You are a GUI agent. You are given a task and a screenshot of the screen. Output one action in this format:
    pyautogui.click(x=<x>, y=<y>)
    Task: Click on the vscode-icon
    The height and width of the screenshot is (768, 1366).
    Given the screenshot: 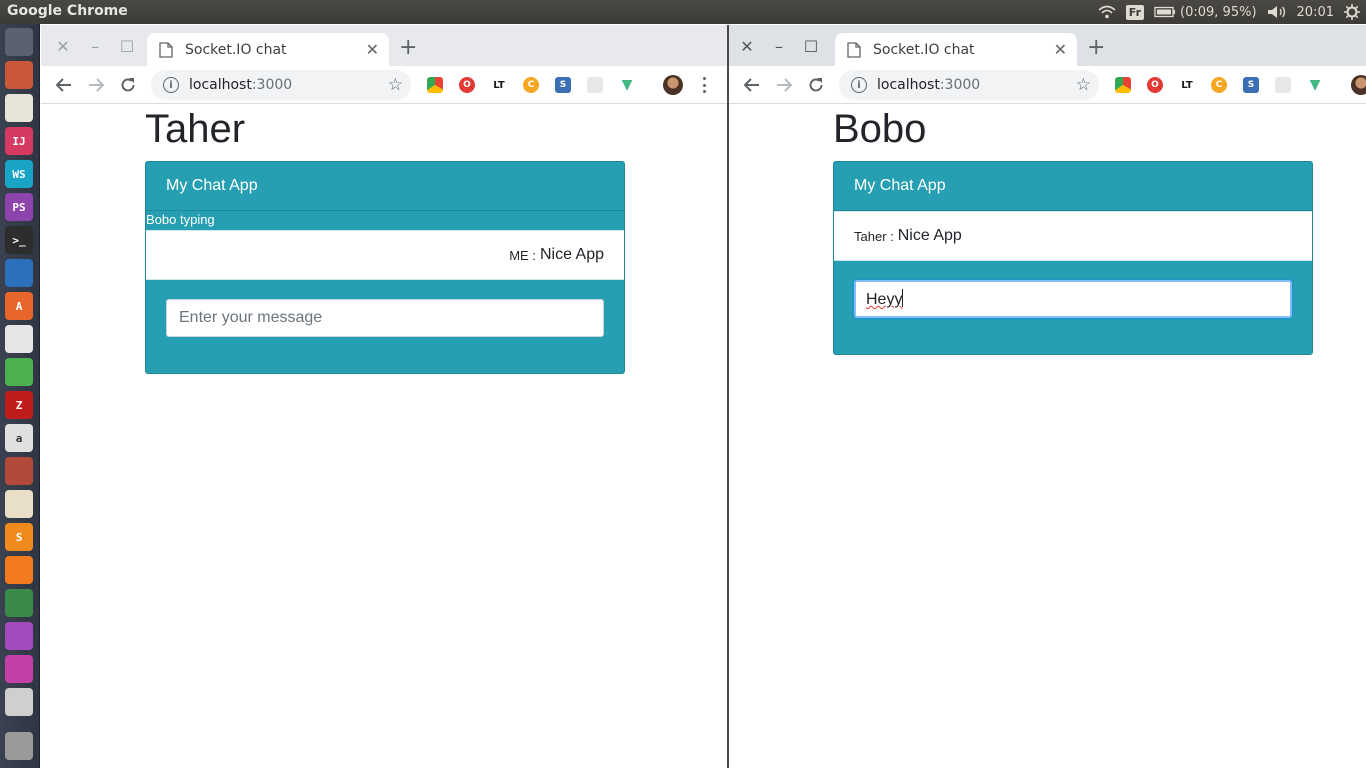 What is the action you would take?
    pyautogui.click(x=19, y=273)
    